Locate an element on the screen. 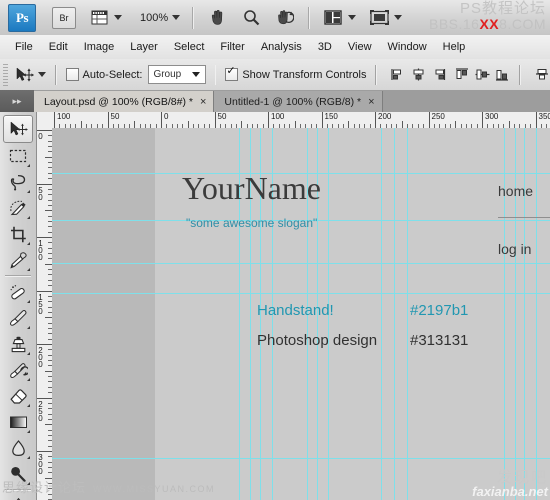  ruler-major-tick is located at coordinates (44, 398).